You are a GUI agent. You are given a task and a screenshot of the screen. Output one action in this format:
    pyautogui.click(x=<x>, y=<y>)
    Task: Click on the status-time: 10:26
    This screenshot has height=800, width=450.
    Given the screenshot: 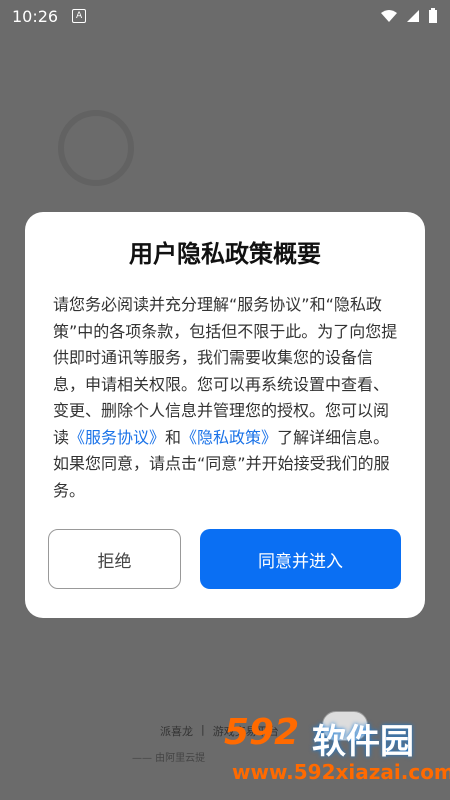 What is the action you would take?
    pyautogui.click(x=35, y=16)
    